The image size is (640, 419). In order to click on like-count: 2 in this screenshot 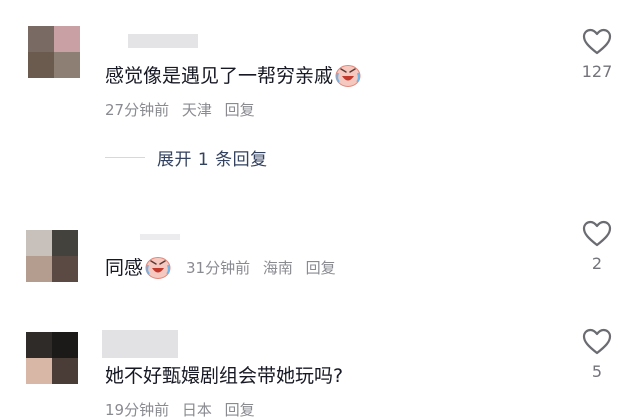, I will do `click(597, 263)`.